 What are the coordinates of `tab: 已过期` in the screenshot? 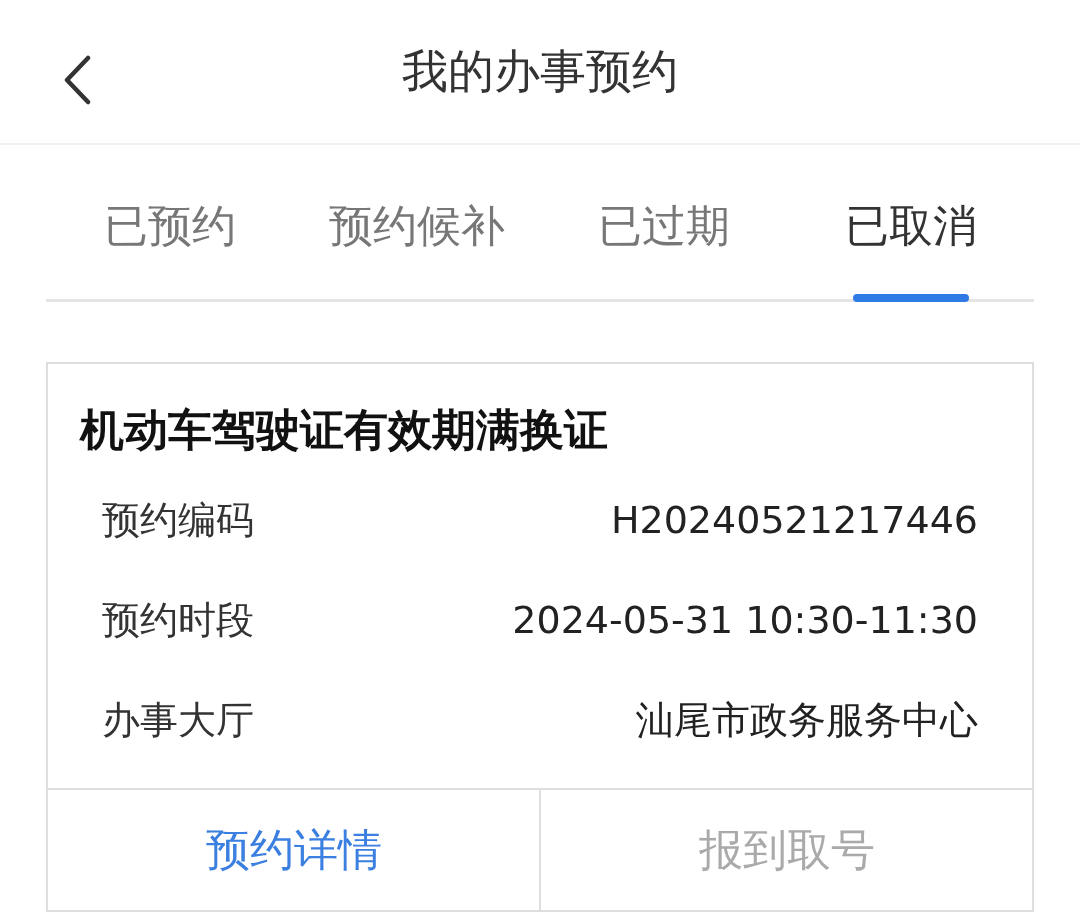 It's located at (663, 242).